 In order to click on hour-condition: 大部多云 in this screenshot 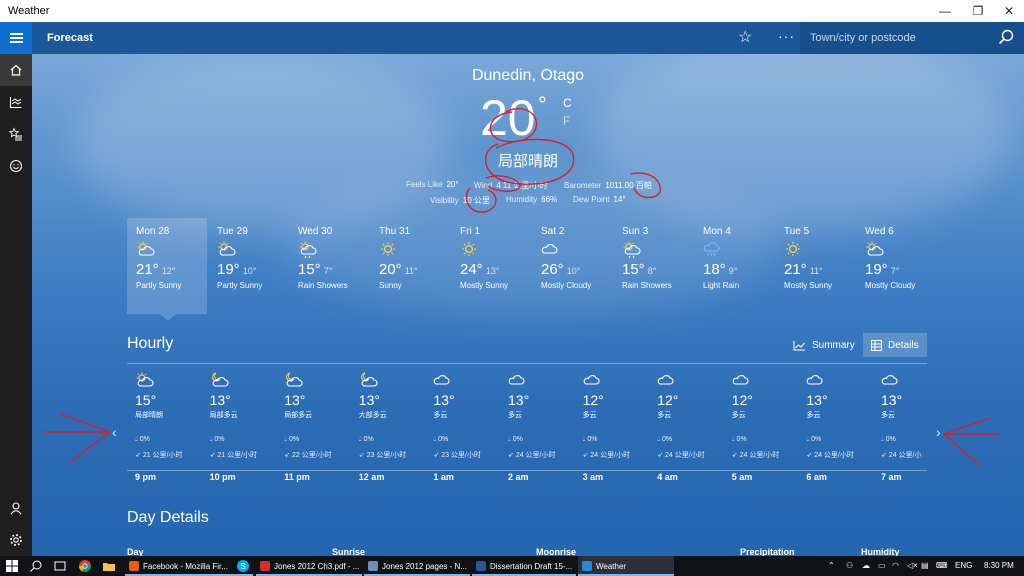, I will do `click(372, 415)`.